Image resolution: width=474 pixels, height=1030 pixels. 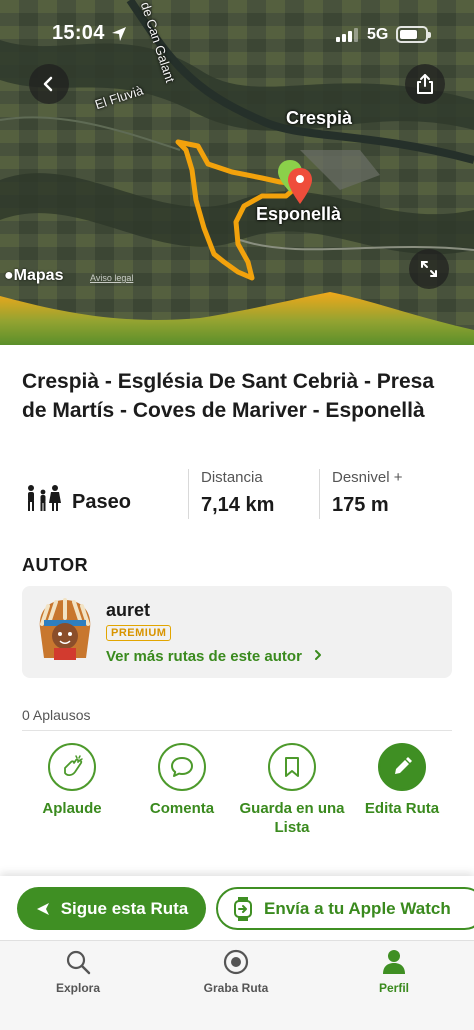 I want to click on edit-label: Edita Ruta, so click(x=402, y=808).